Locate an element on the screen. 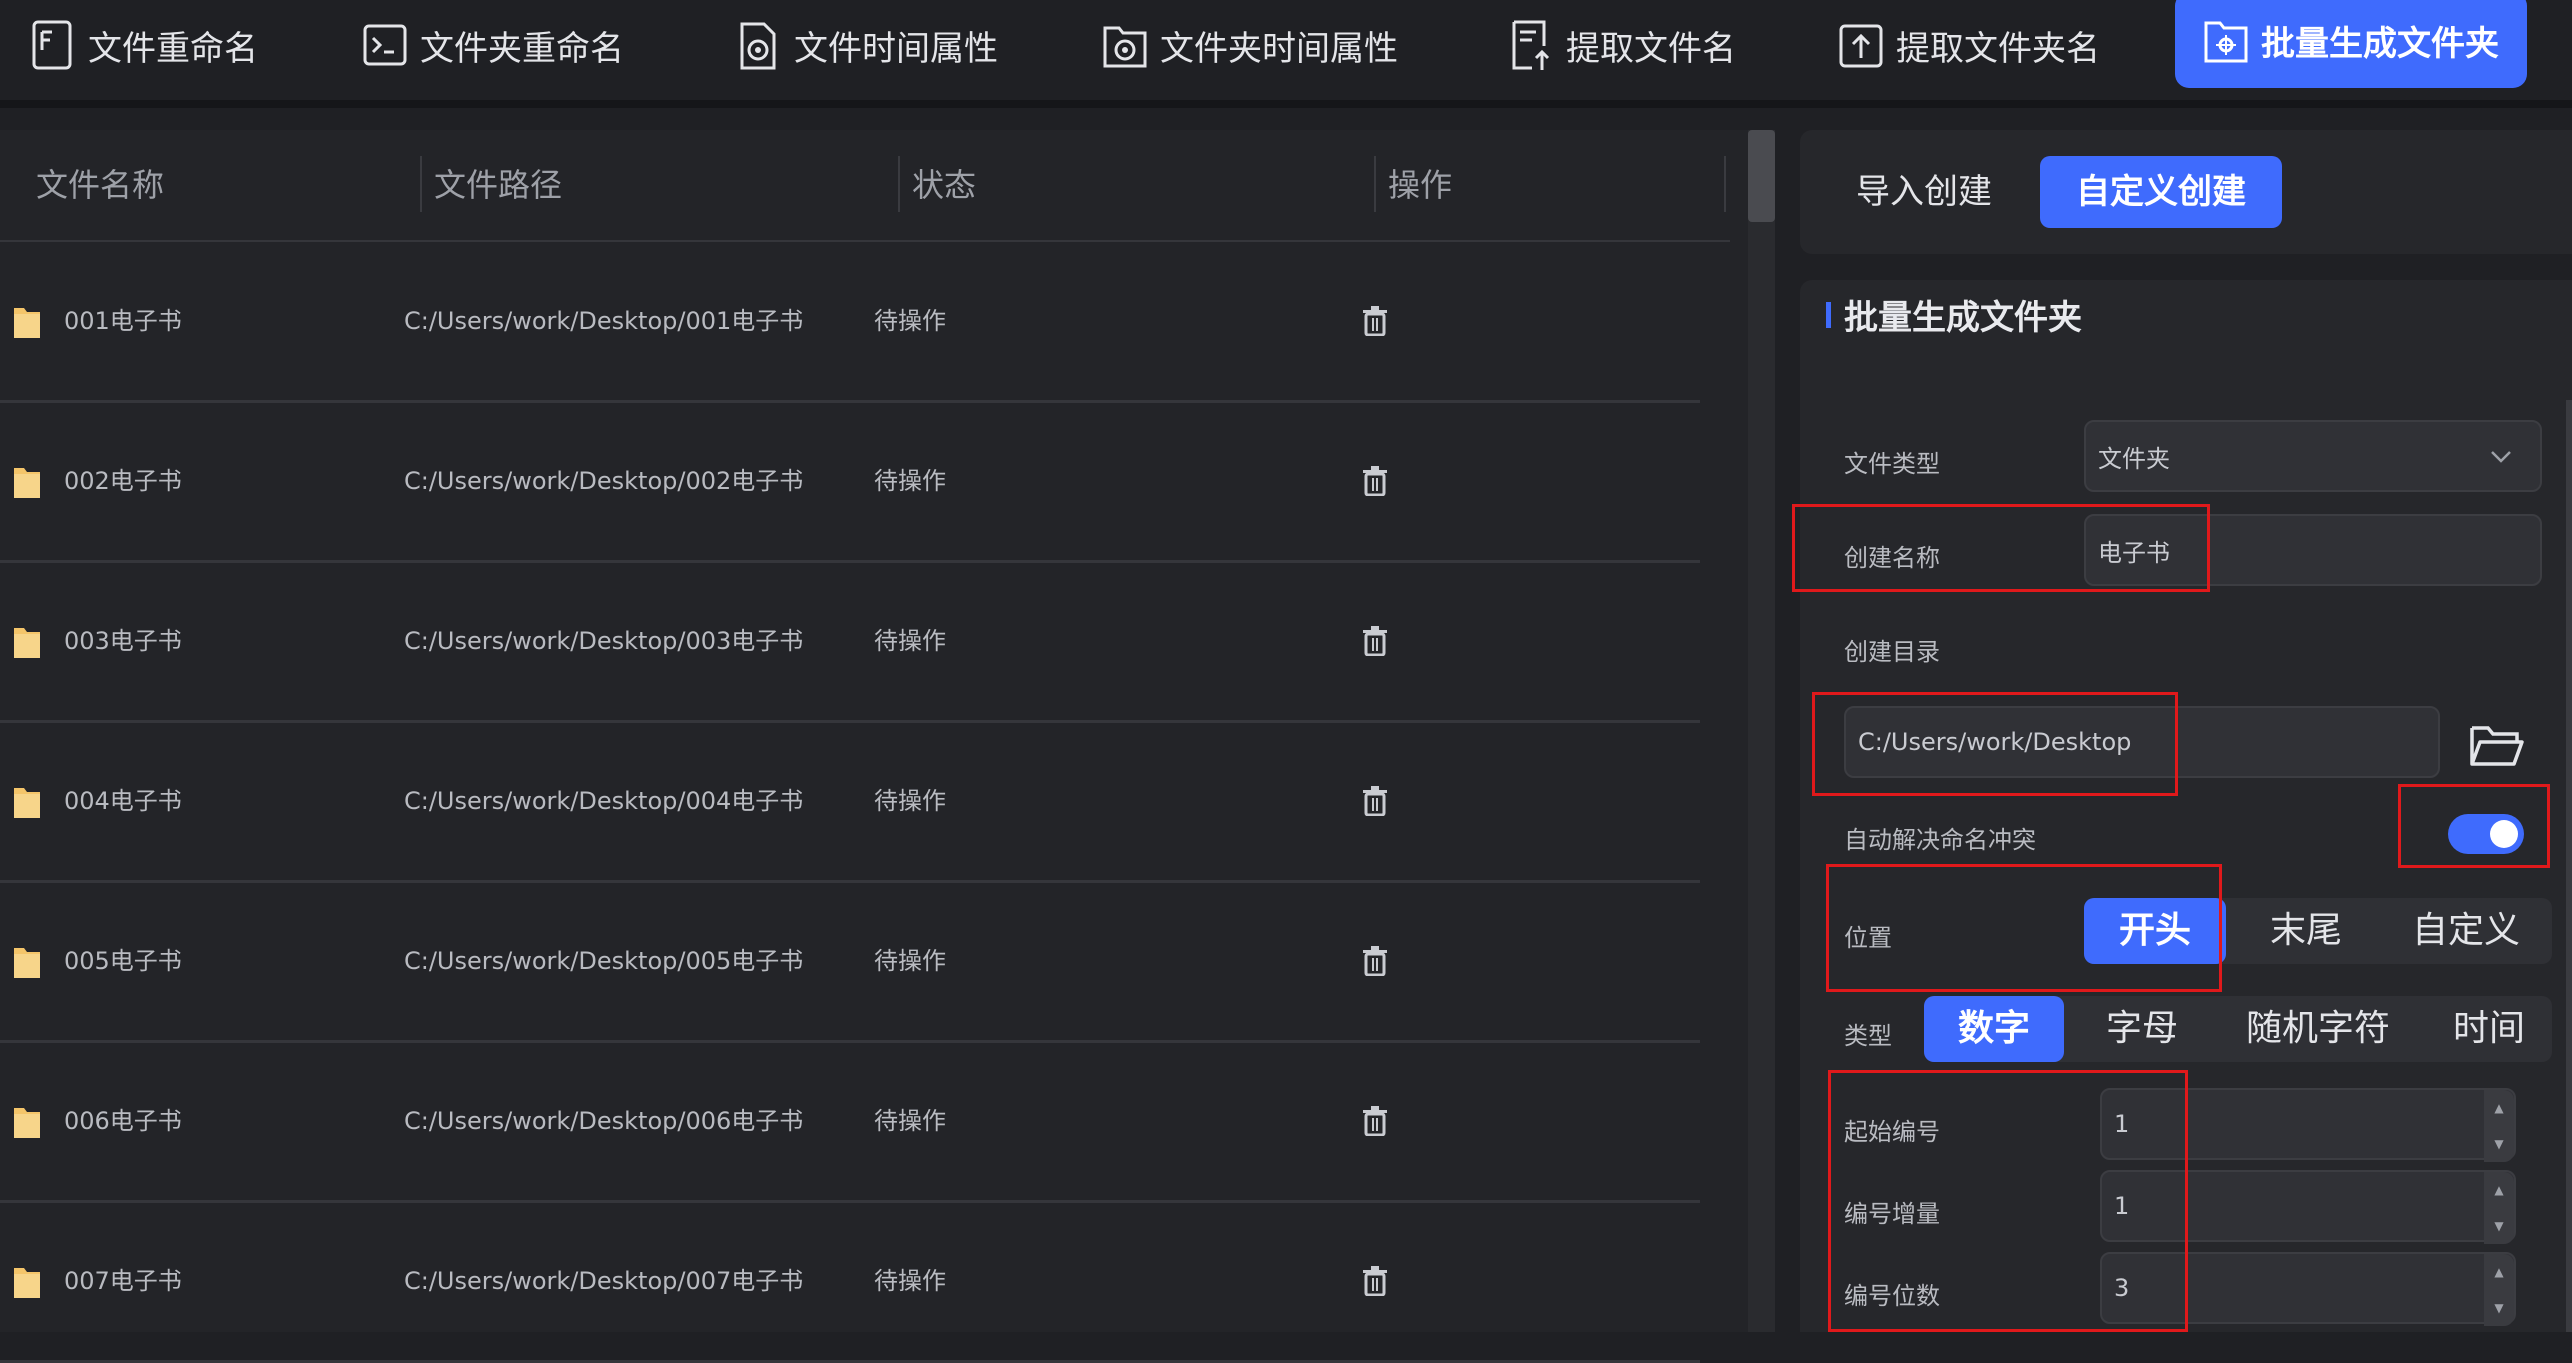 The image size is (2572, 1363). table-scrollbar is located at coordinates (1761, 731).